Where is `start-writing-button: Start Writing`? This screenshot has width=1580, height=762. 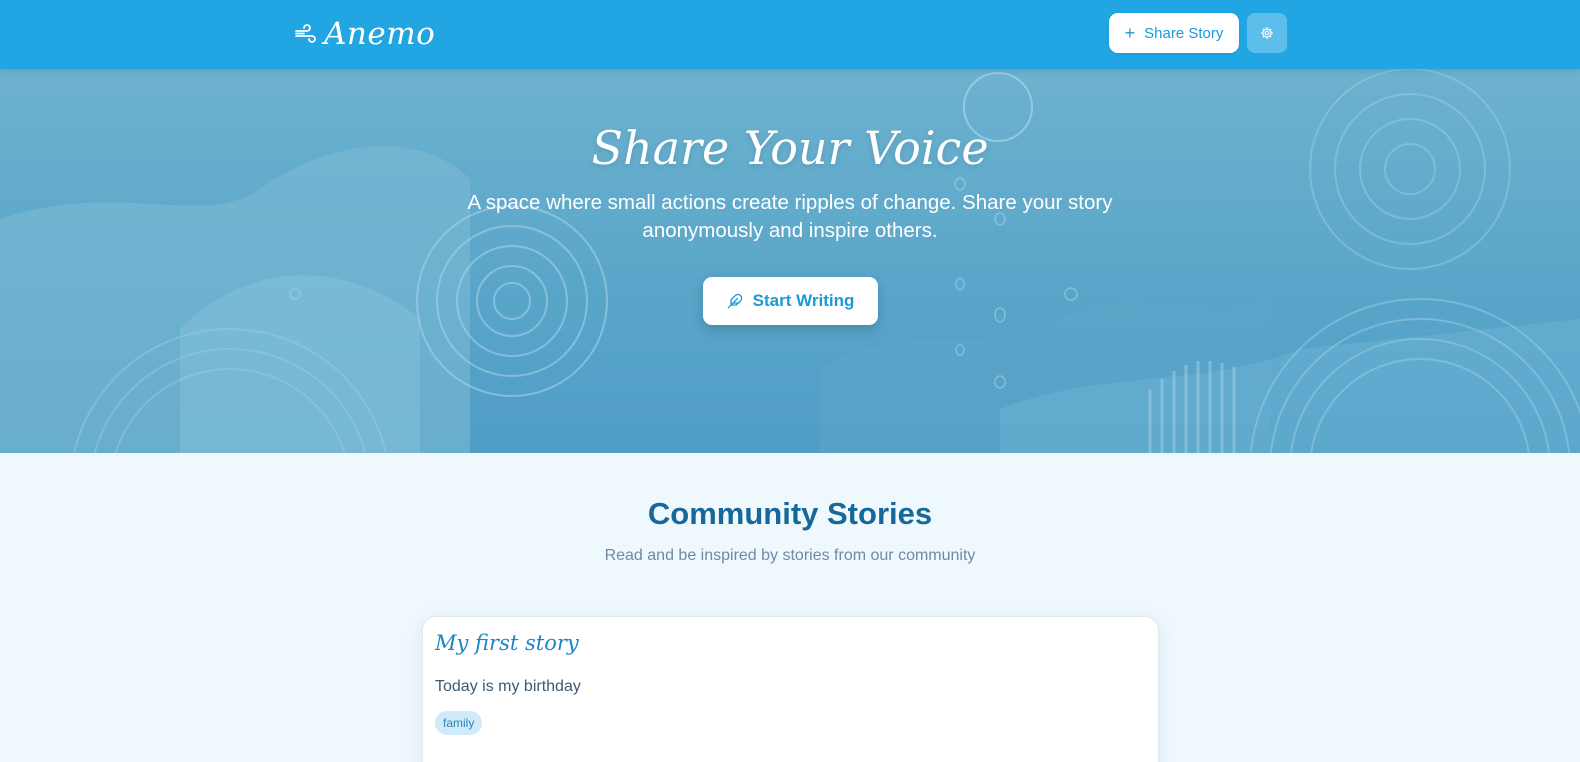 start-writing-button: Start Writing is located at coordinates (790, 301).